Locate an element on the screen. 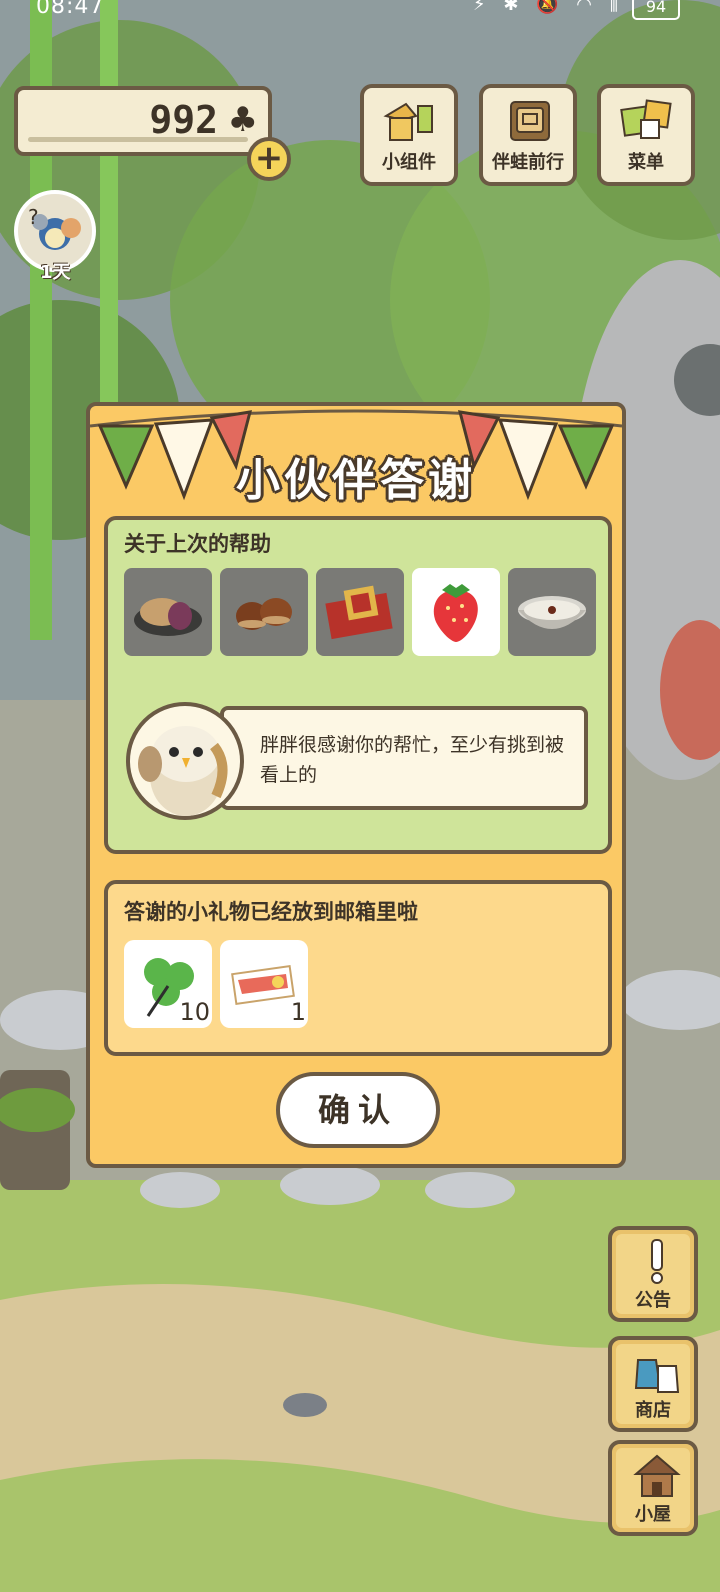 The image size is (720, 1592). menu-button: 菜单 is located at coordinates (646, 135).